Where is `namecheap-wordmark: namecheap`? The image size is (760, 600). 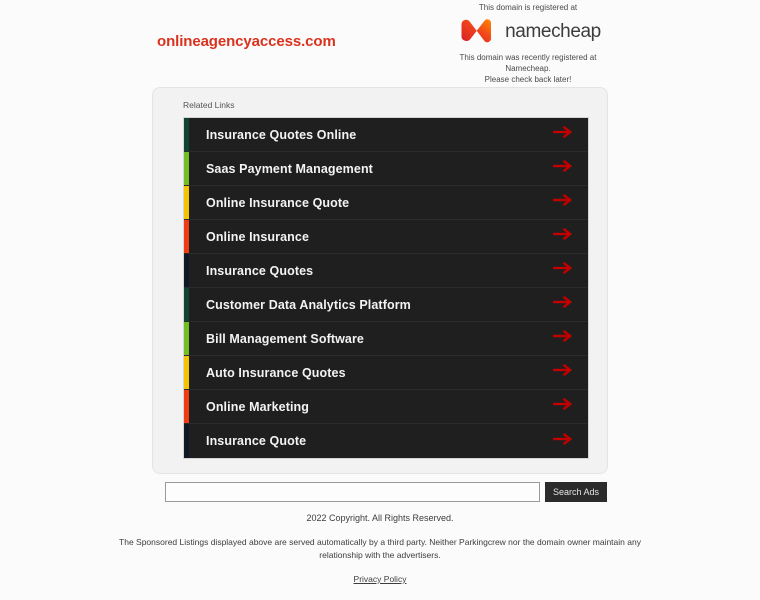 namecheap-wordmark: namecheap is located at coordinates (553, 31).